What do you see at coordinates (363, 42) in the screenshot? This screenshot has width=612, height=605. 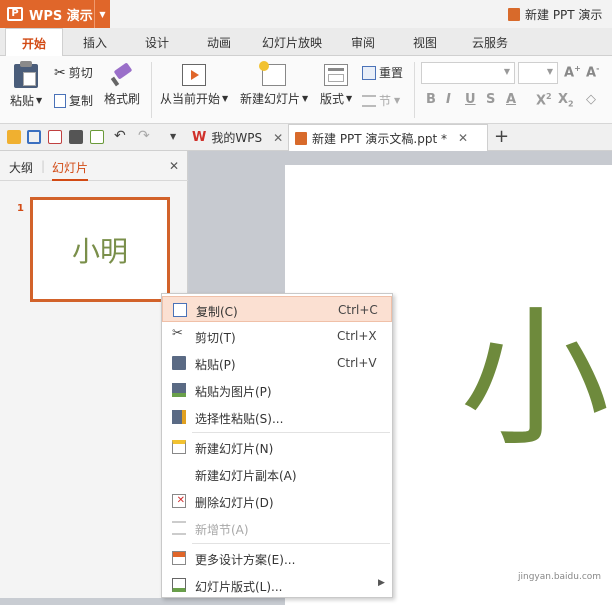 I see `tab-review: 审阅` at bounding box center [363, 42].